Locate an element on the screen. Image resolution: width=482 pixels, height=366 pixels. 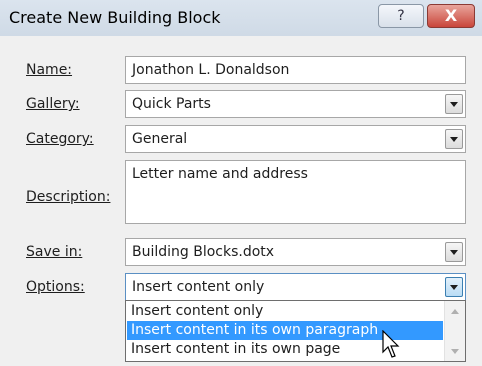
name-label: Name: is located at coordinates (49, 70).